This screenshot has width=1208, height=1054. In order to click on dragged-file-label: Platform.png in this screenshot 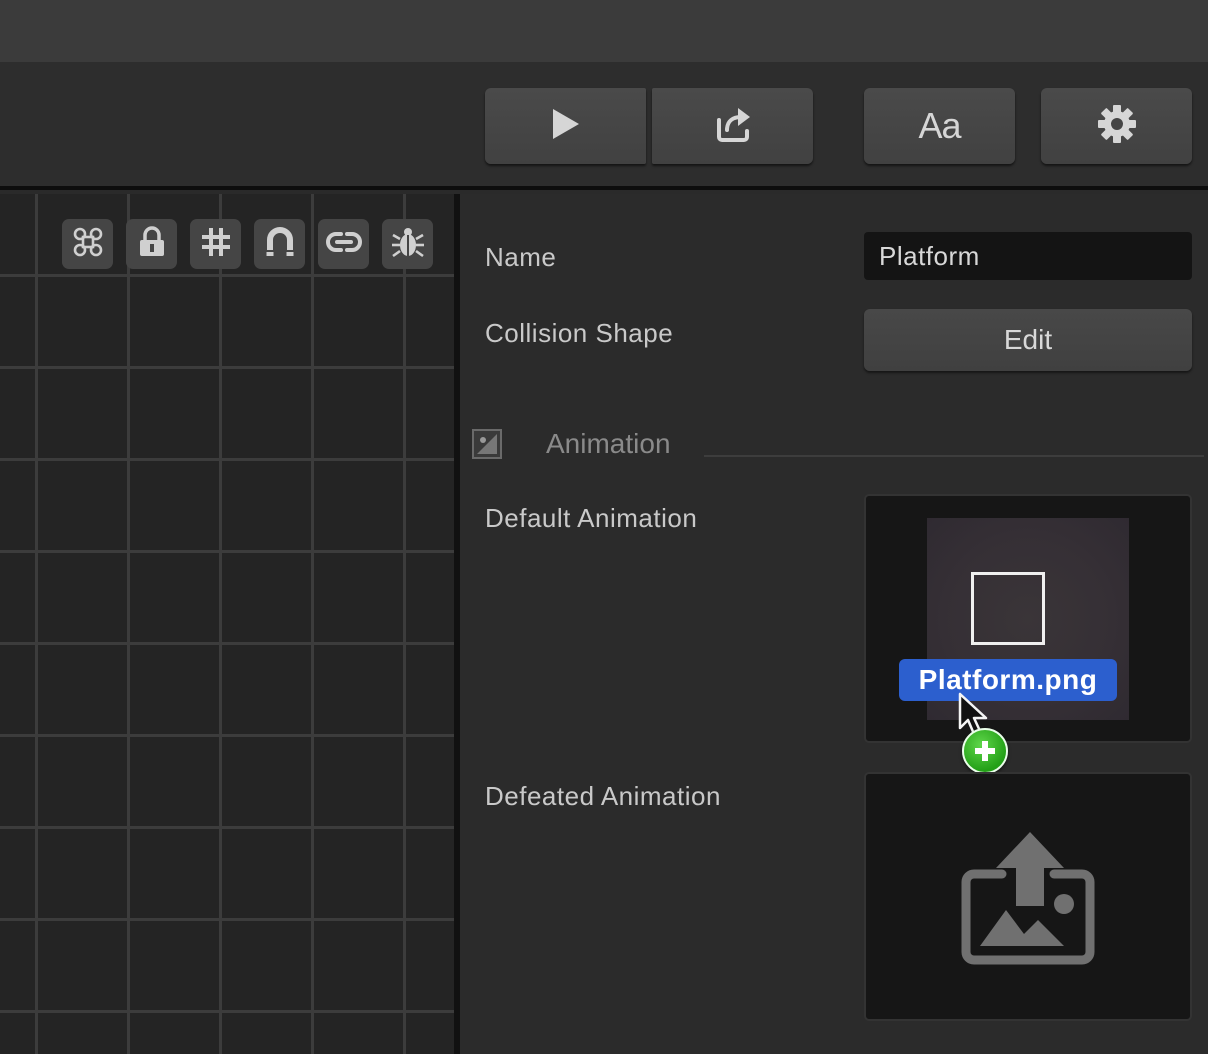, I will do `click(1008, 680)`.